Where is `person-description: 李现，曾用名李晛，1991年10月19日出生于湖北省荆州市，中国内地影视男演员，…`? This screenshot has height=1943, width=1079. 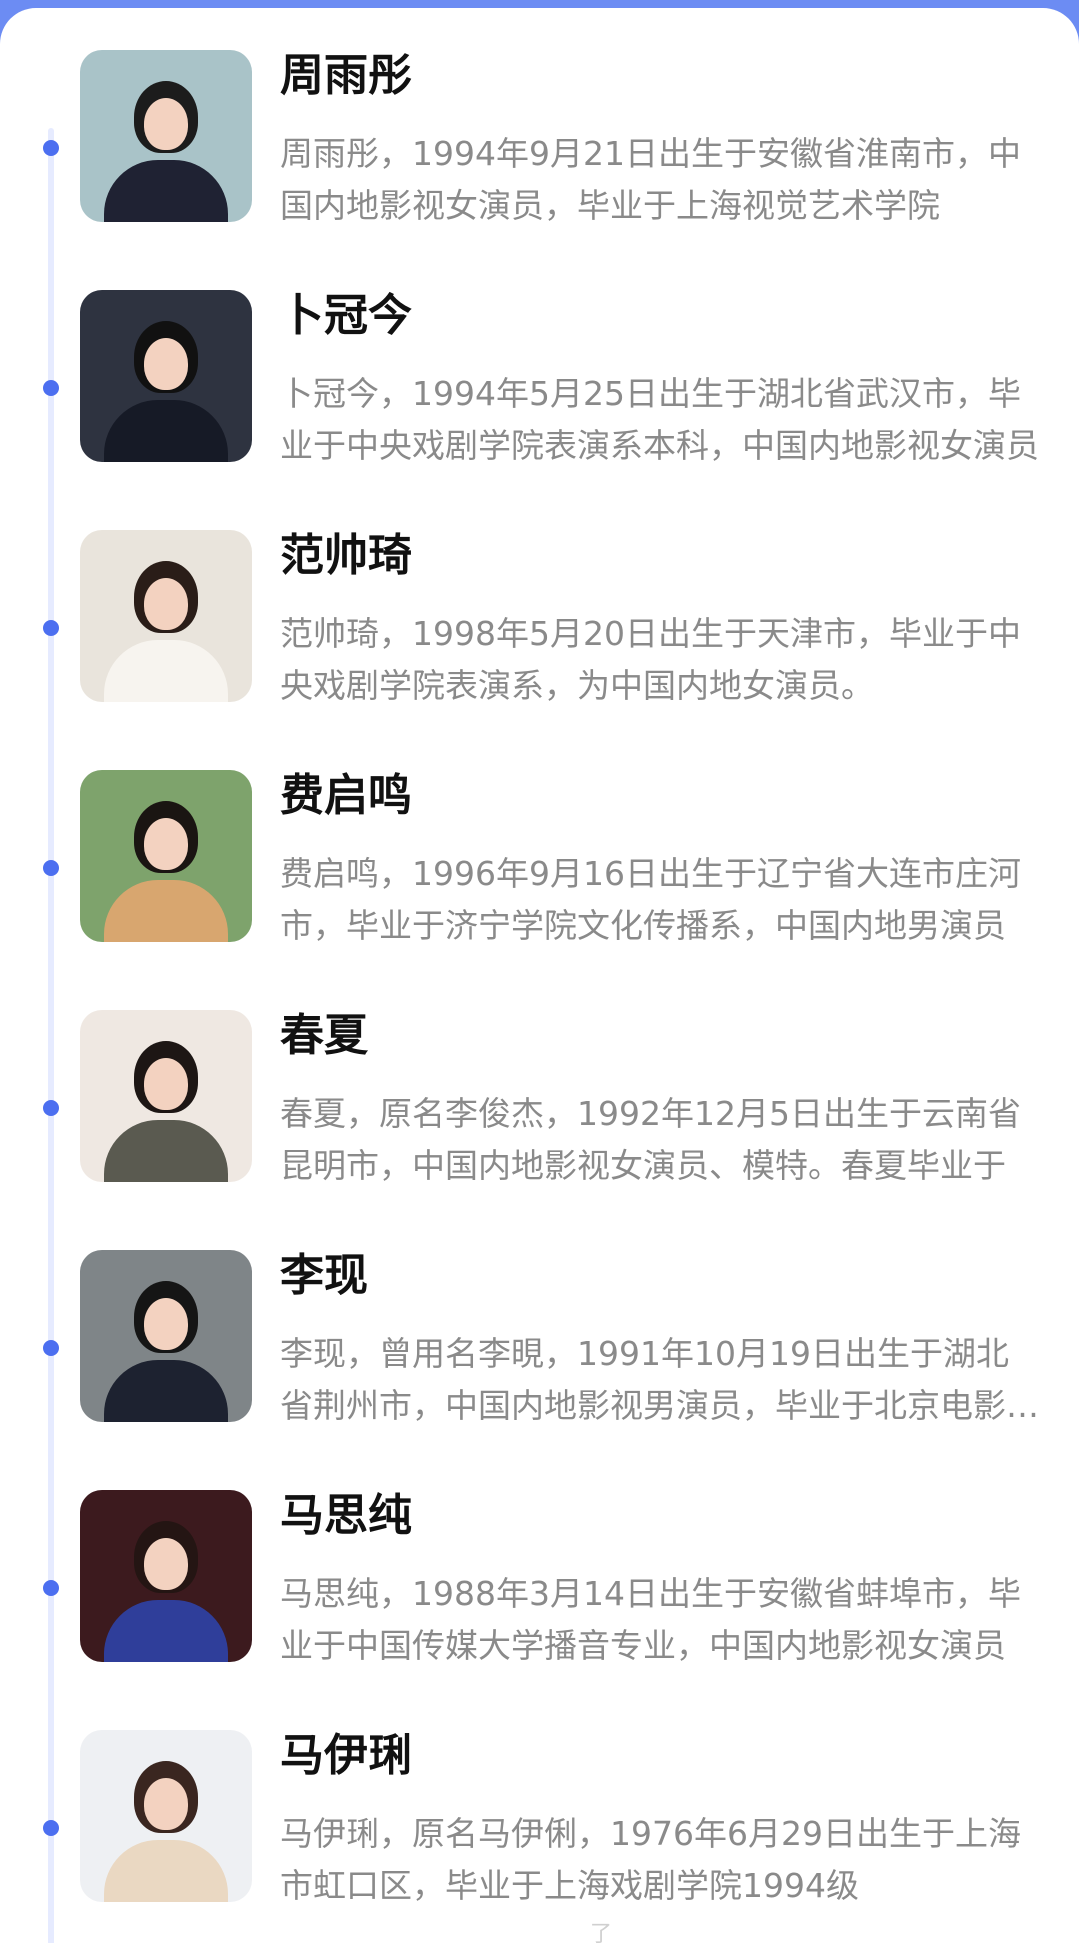 person-description: 李现，曾用名李晛，1991年10月19日出生于湖北省荆州市，中国内地影视男演员，… is located at coordinates (659, 1379).